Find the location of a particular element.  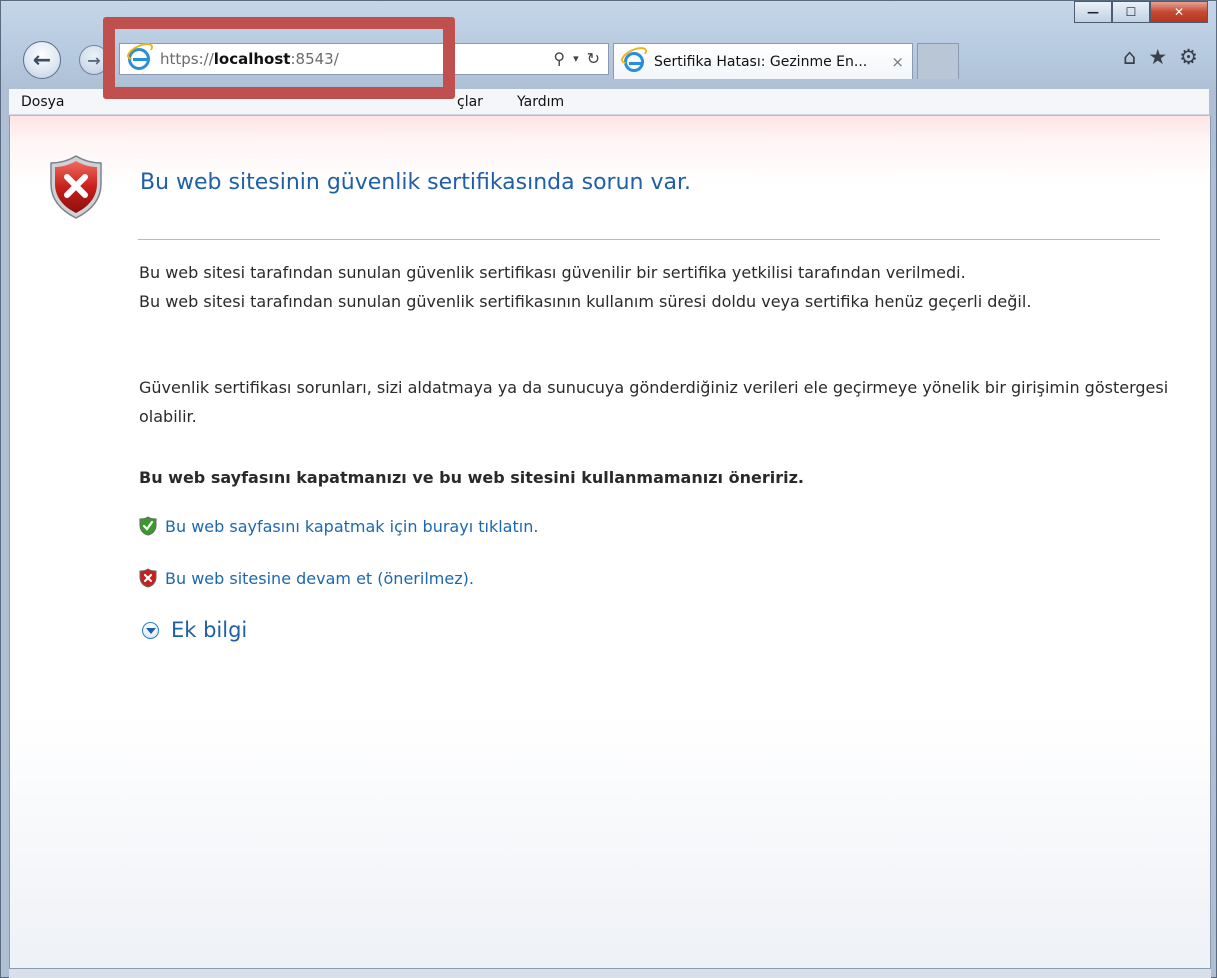

browser-toolbar-icons: ⌂ ★ ⚙ is located at coordinates (1160, 57).